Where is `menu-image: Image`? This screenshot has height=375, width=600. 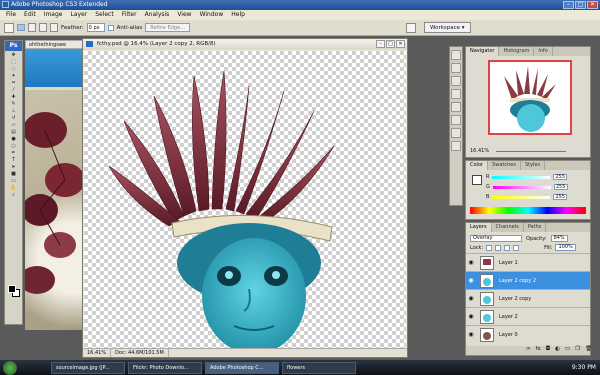
menu-image: Image is located at coordinates (53, 15).